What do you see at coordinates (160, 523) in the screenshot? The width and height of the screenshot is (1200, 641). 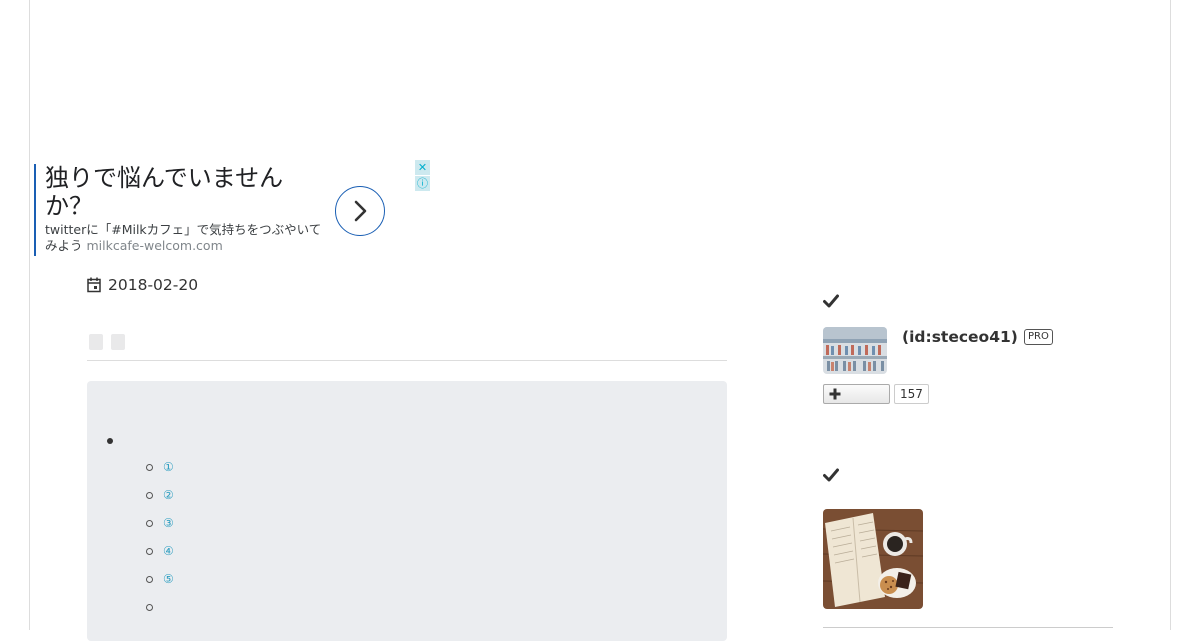 I see `toc-item: ③` at bounding box center [160, 523].